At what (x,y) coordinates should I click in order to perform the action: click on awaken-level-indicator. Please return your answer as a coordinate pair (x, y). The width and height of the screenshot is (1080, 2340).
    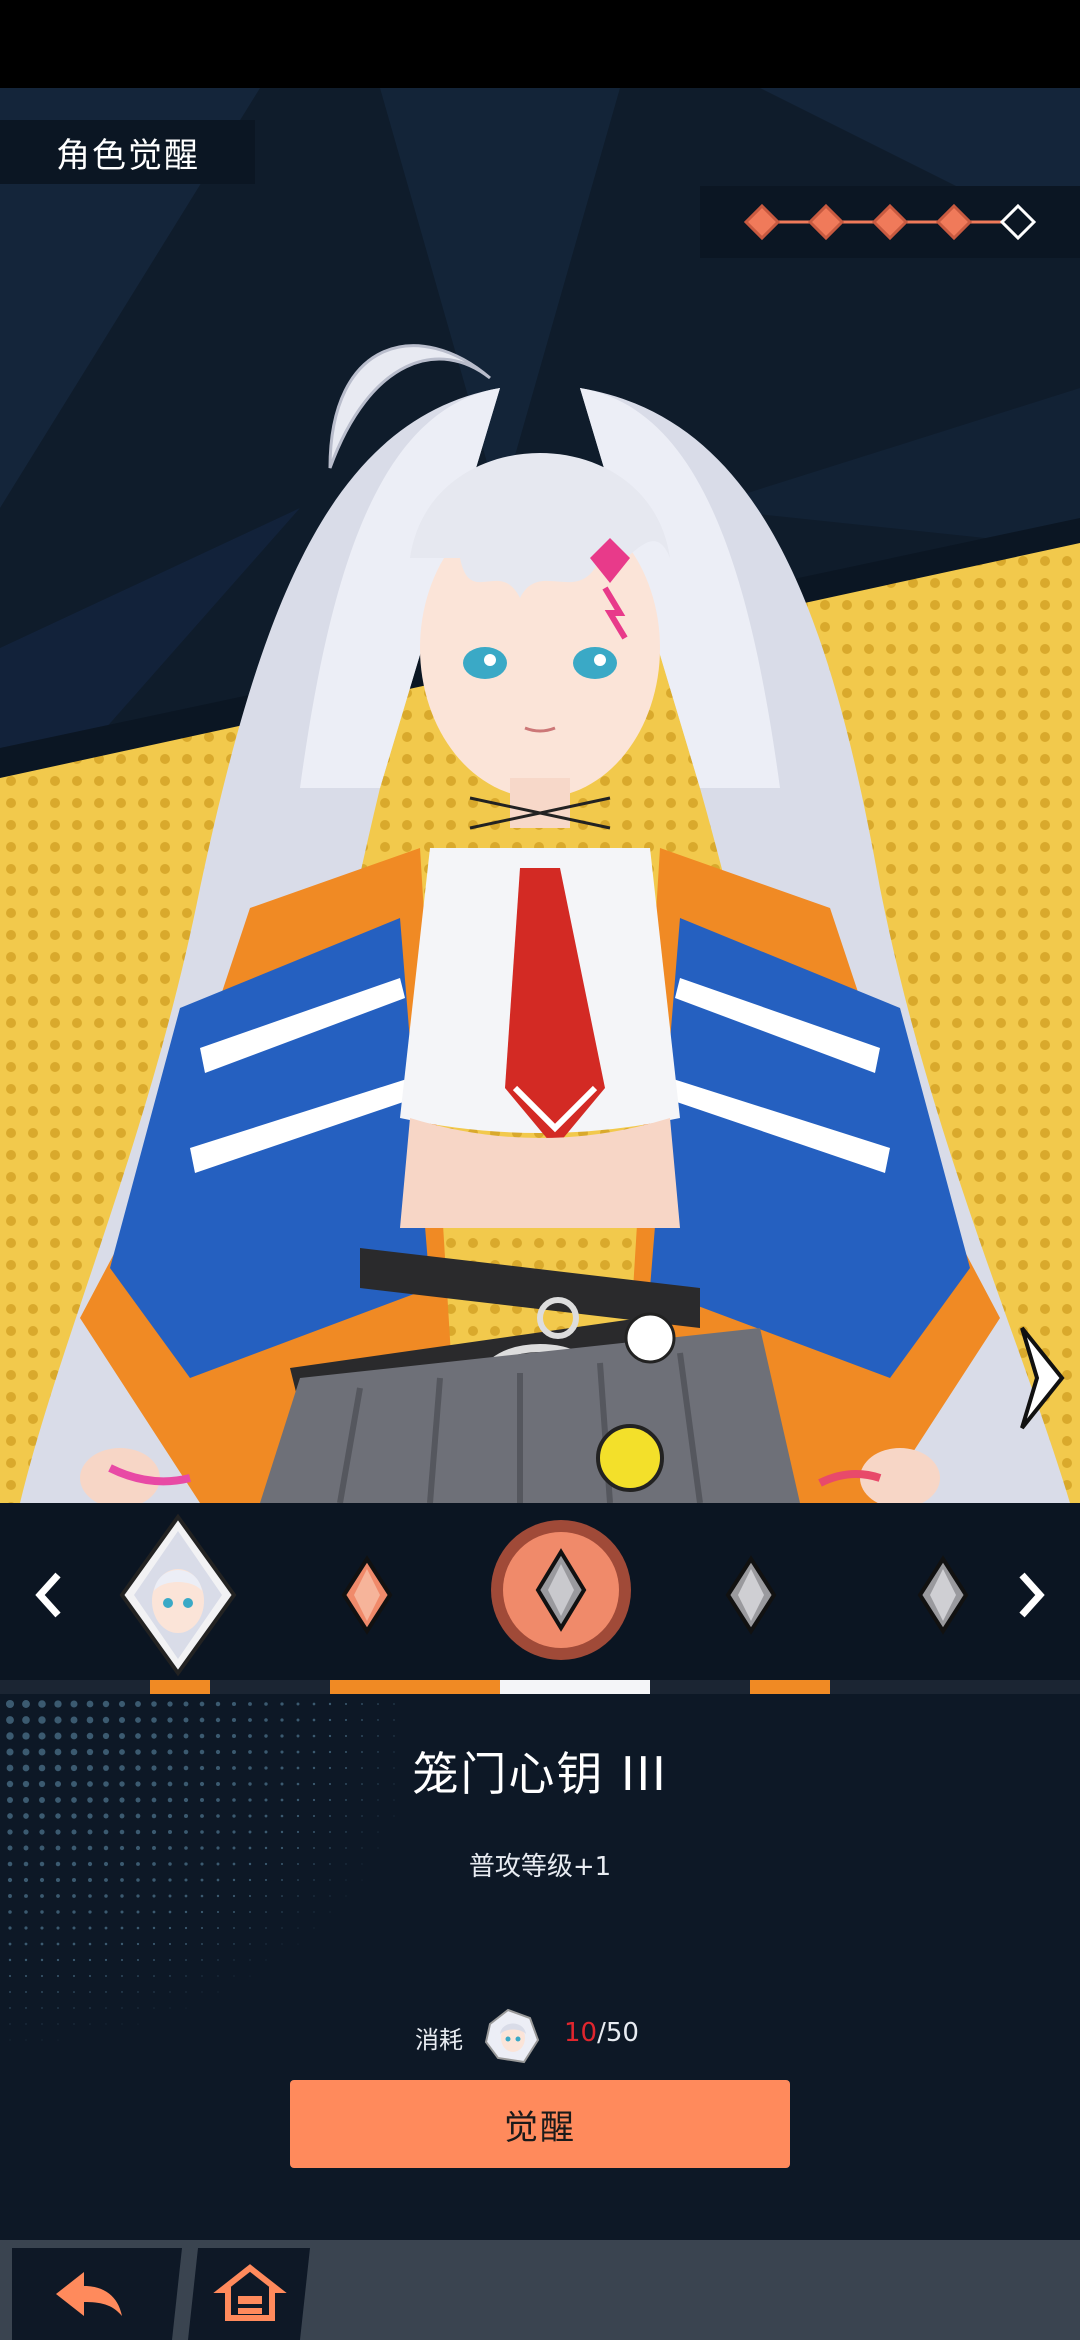
    Looking at the image, I should click on (890, 222).